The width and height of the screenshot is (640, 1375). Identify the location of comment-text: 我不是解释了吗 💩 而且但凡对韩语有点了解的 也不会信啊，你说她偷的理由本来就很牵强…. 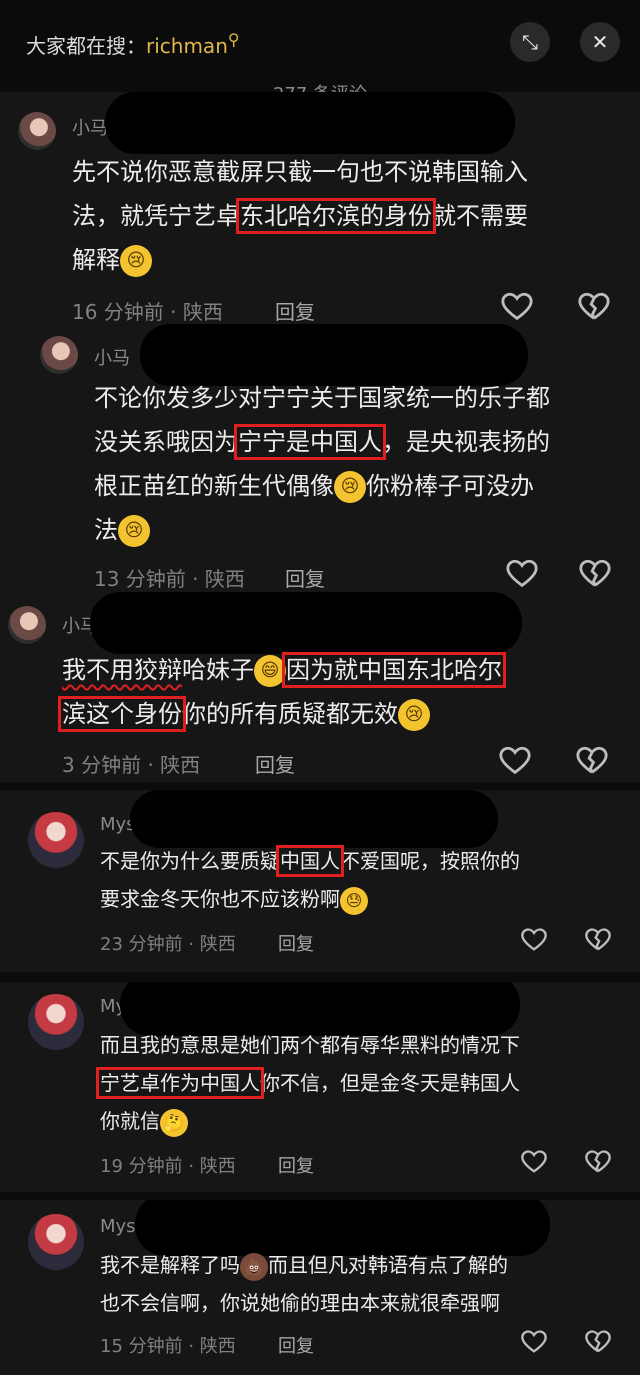
(304, 1283).